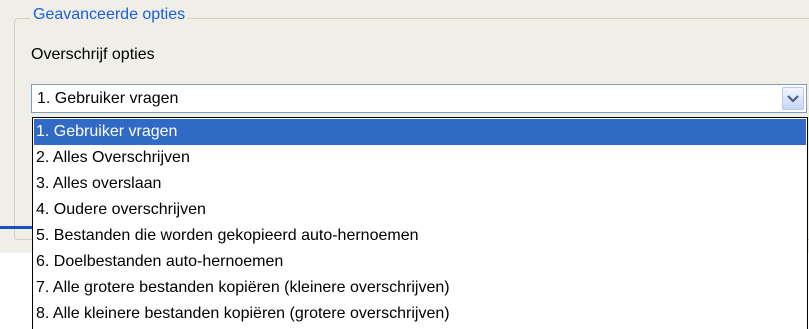  What do you see at coordinates (420, 132) in the screenshot?
I see `dropdown-option: 1. Gebruiker vragen` at bounding box center [420, 132].